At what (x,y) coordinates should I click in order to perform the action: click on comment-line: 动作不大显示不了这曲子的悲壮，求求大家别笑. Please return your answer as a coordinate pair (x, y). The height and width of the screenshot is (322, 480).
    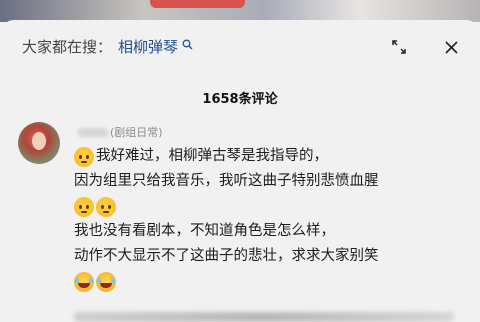
    Looking at the image, I should click on (274, 256).